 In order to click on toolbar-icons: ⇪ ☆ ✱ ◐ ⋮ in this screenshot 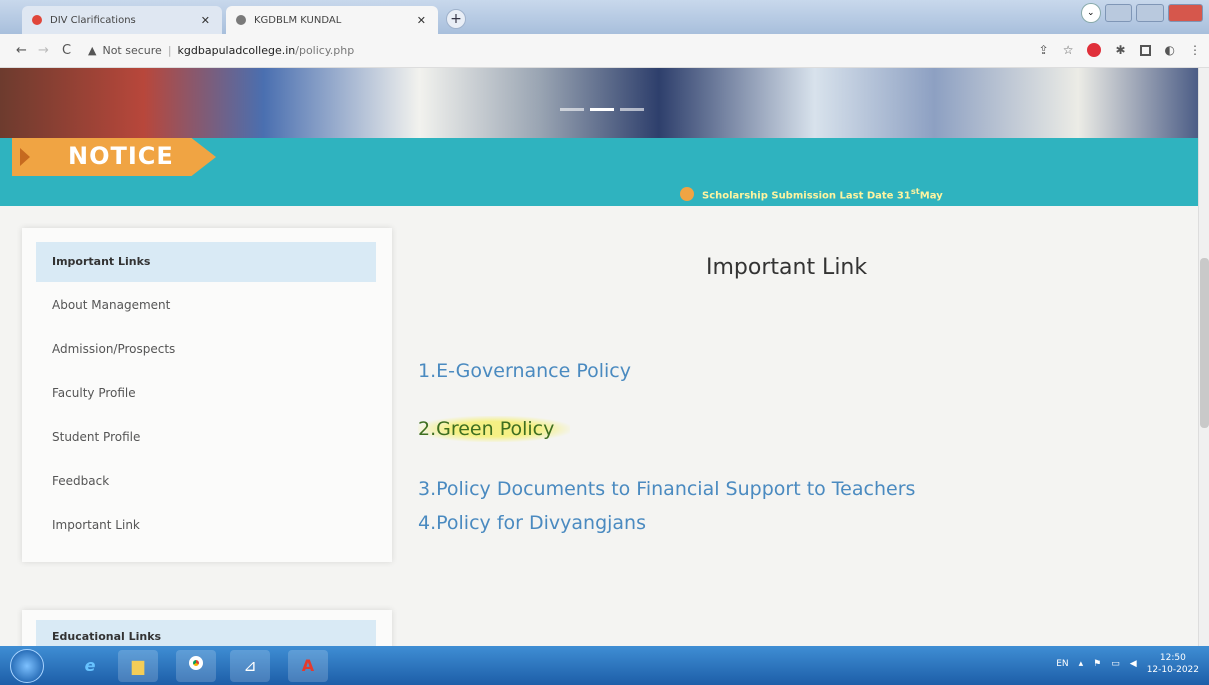, I will do `click(1120, 50)`.